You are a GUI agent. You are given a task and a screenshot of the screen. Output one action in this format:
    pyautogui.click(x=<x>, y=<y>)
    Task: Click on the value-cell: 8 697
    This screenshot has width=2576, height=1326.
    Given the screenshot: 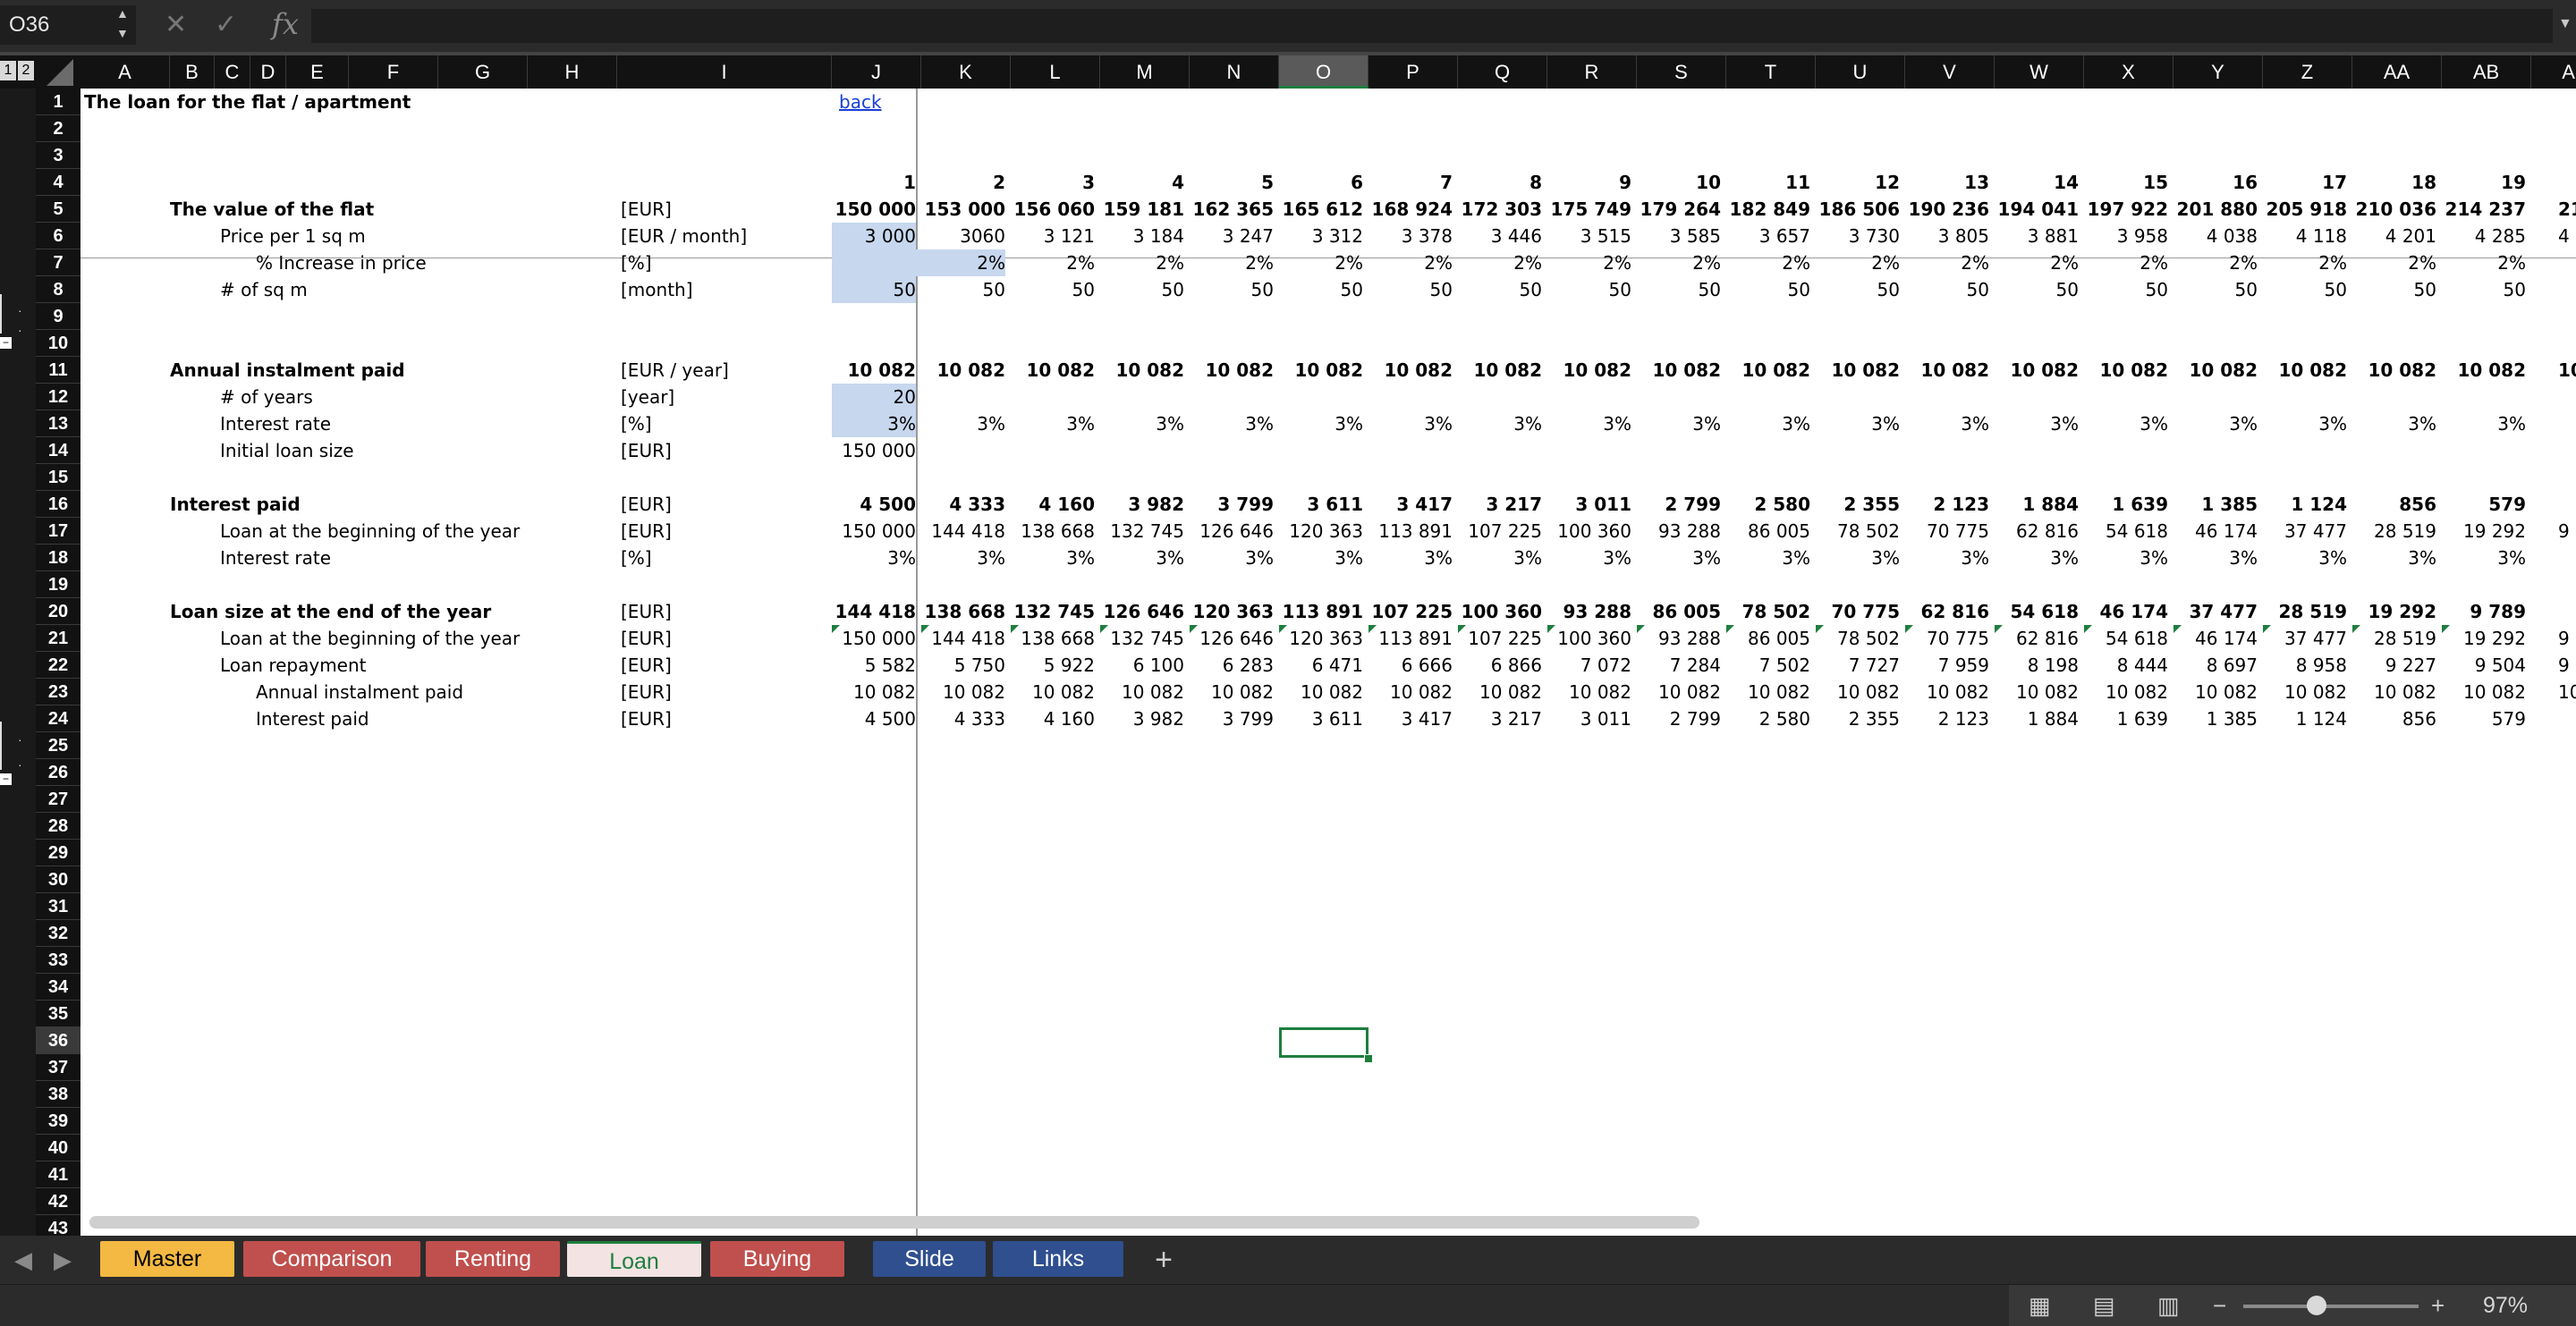 What is the action you would take?
    pyautogui.click(x=2216, y=665)
    